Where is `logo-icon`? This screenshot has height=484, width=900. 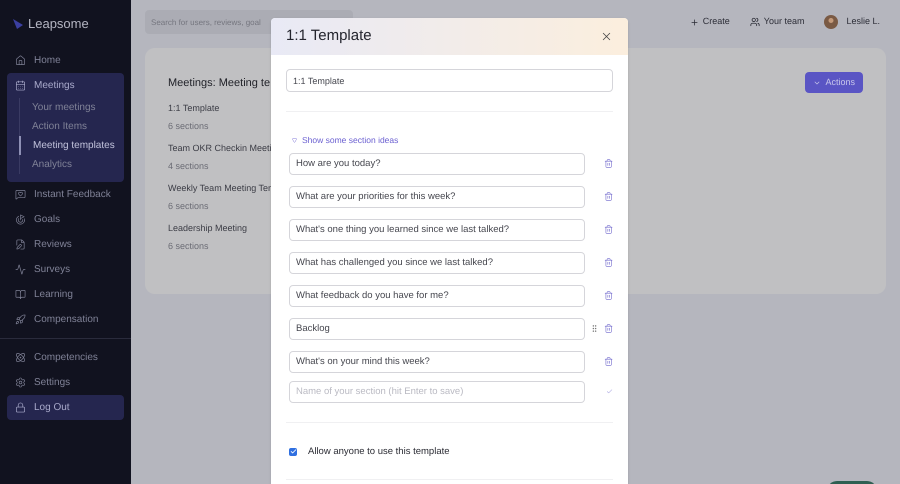 logo-icon is located at coordinates (18, 24).